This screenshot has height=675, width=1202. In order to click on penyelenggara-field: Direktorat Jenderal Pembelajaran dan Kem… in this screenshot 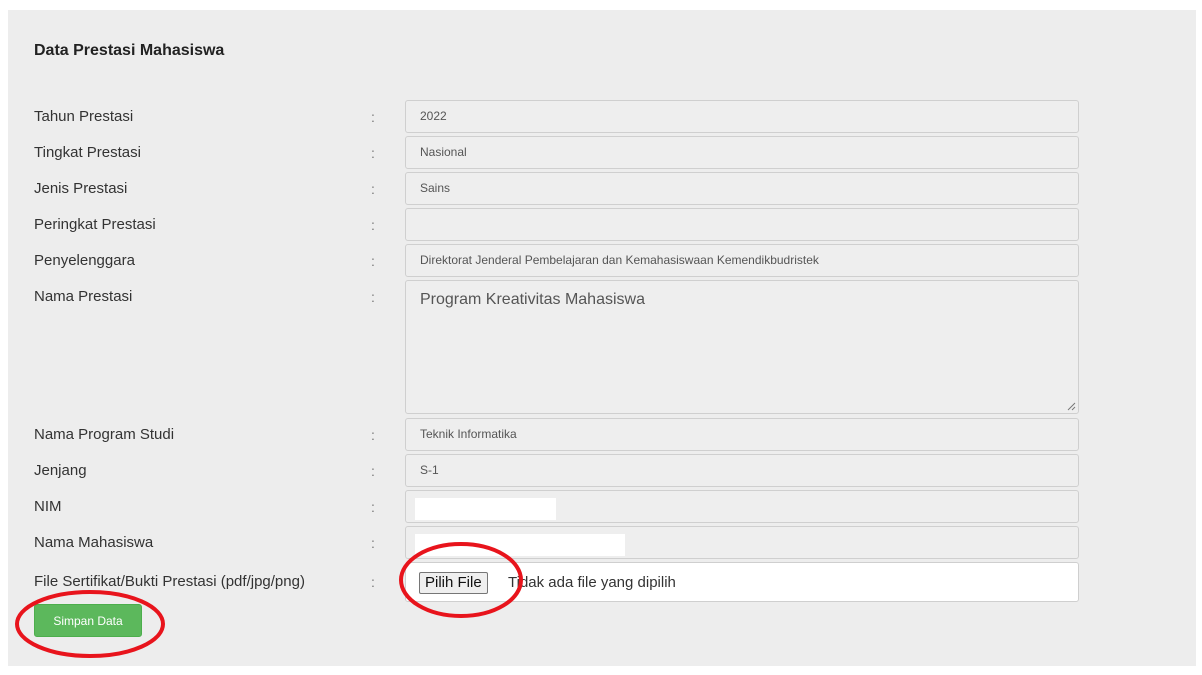, I will do `click(742, 260)`.